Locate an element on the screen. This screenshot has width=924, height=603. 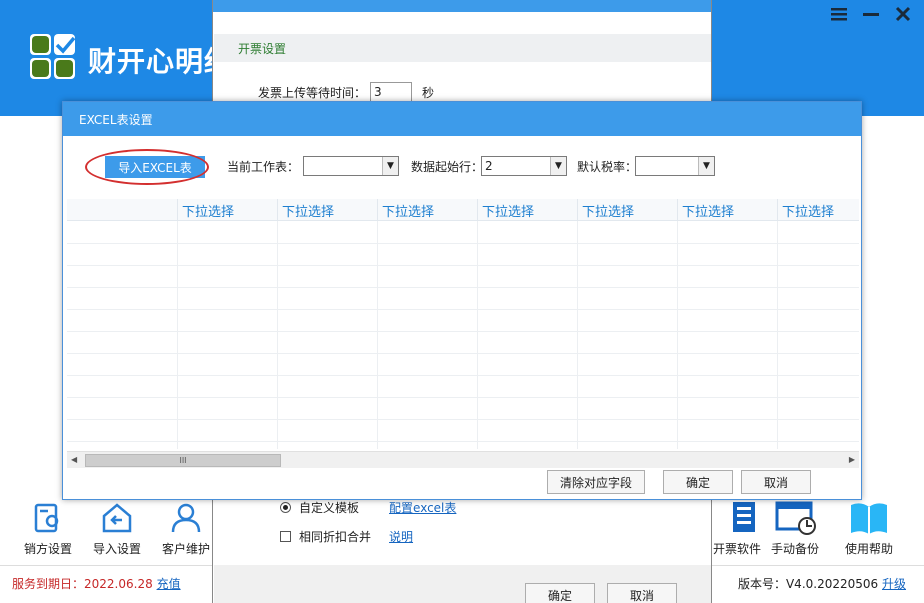
sheet-select: ▼ is located at coordinates (351, 166).